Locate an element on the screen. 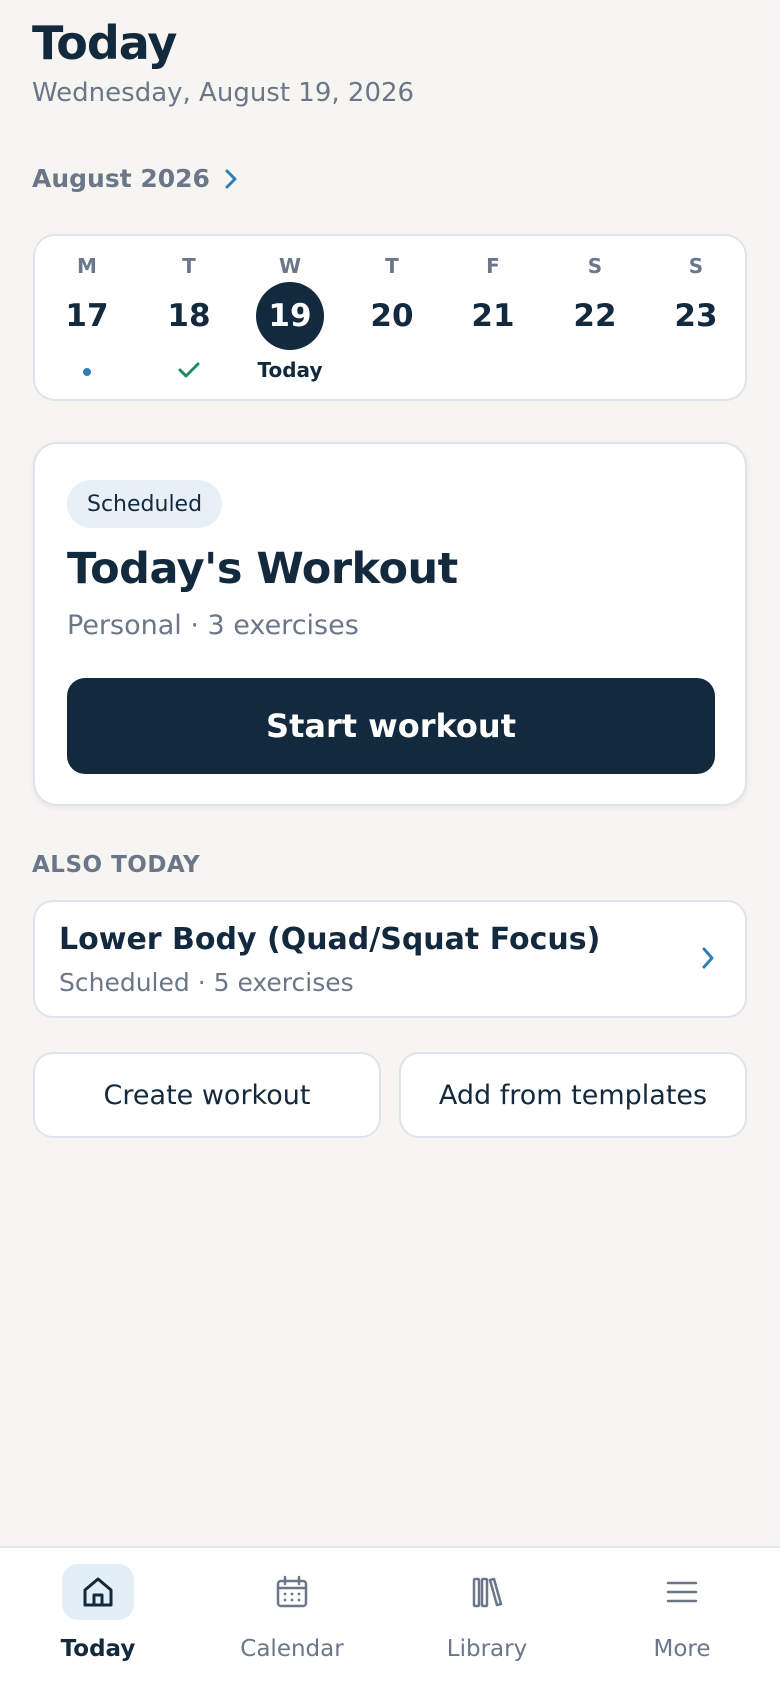  day-number: 23 is located at coordinates (696, 316).